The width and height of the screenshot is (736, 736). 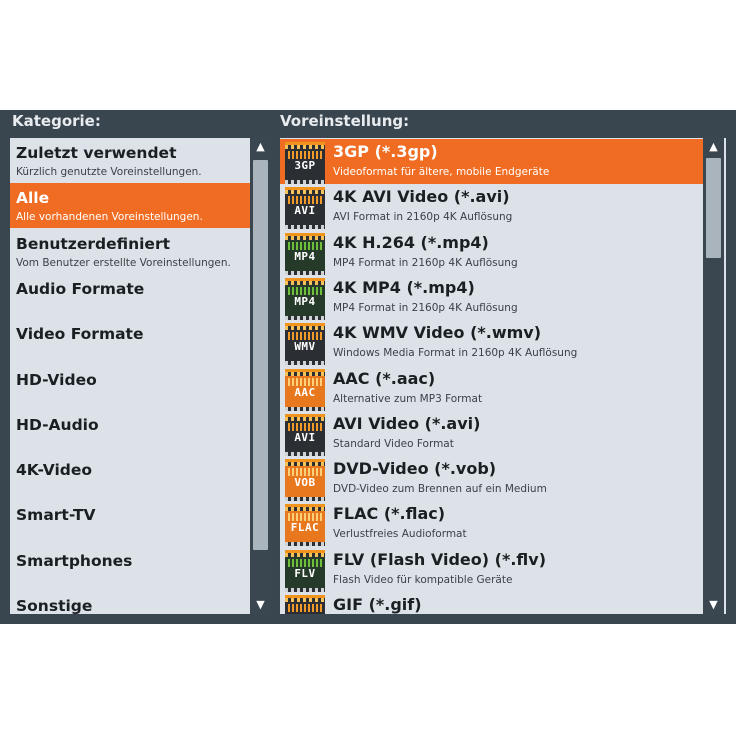 What do you see at coordinates (56, 379) in the screenshot?
I see `category-title: HD-Video` at bounding box center [56, 379].